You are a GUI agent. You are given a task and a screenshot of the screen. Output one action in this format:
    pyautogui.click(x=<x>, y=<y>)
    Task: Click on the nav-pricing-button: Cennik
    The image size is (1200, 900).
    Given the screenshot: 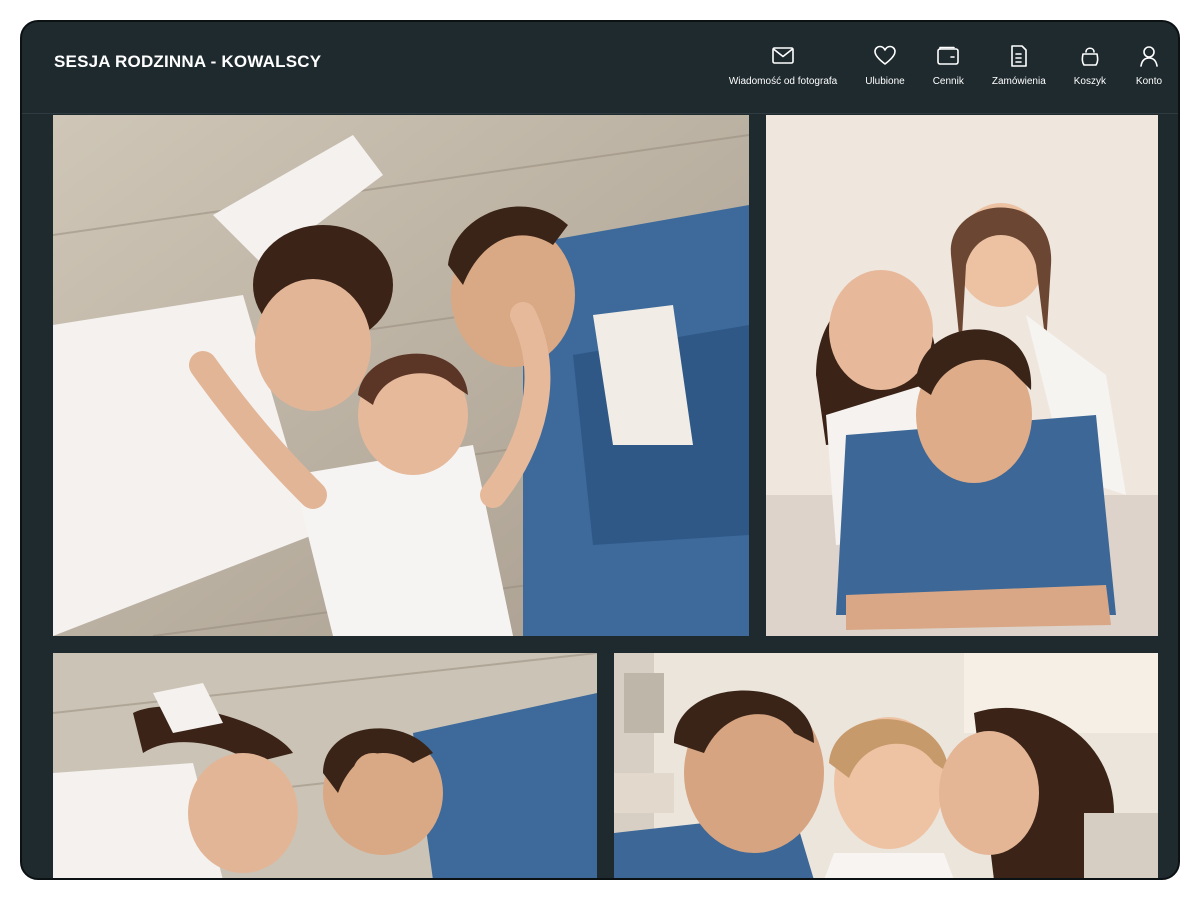 What is the action you would take?
    pyautogui.click(x=948, y=64)
    